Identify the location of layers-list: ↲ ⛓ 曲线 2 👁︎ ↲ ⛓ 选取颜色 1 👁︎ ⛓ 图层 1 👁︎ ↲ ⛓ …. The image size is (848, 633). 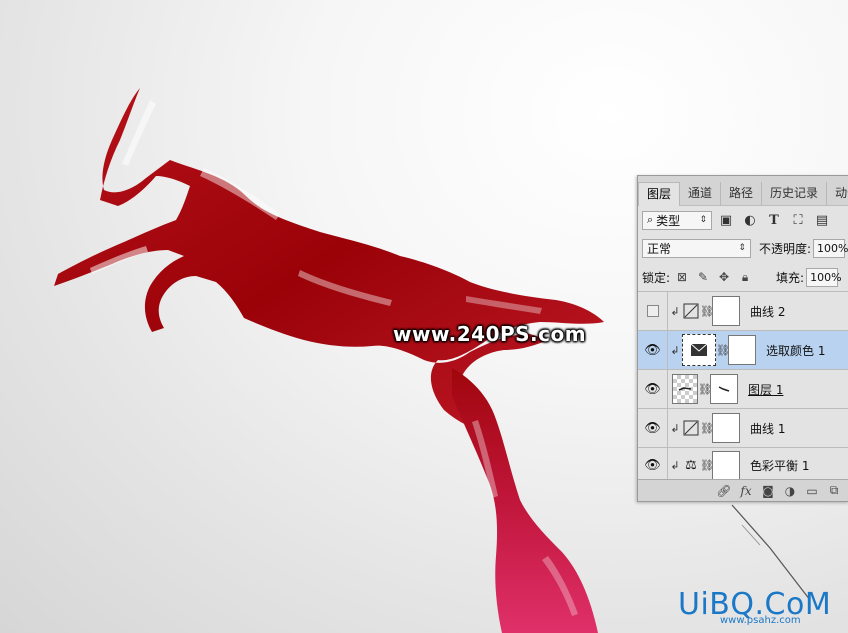
(743, 387).